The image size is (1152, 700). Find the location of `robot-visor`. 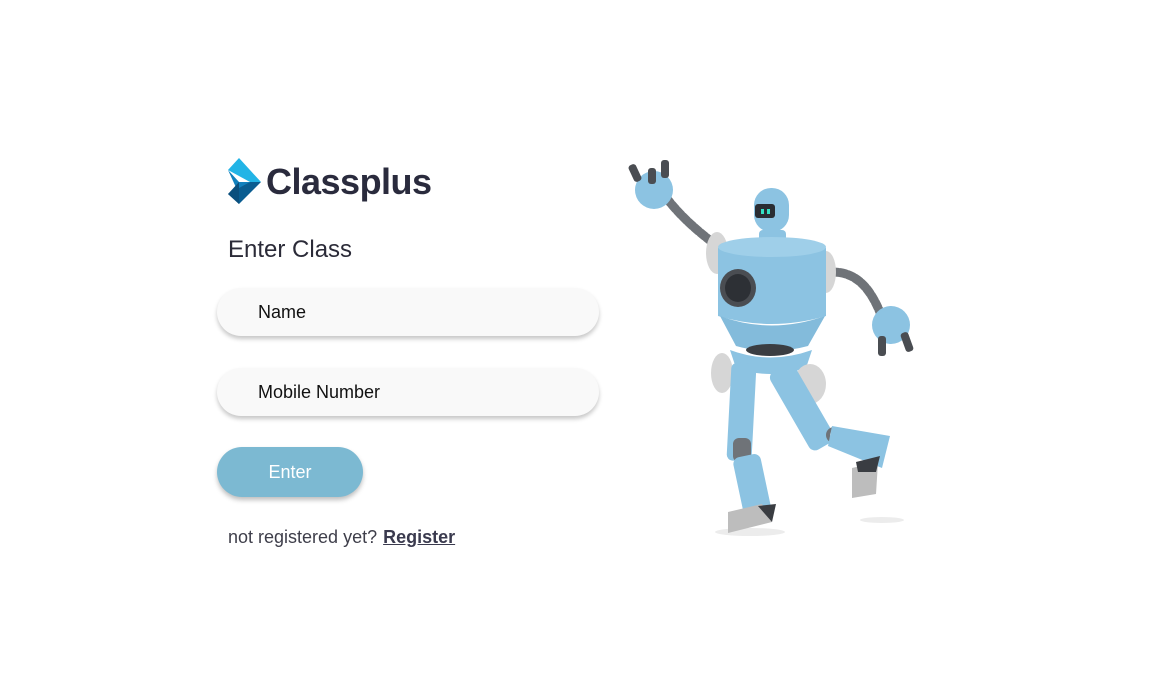

robot-visor is located at coordinates (765, 211).